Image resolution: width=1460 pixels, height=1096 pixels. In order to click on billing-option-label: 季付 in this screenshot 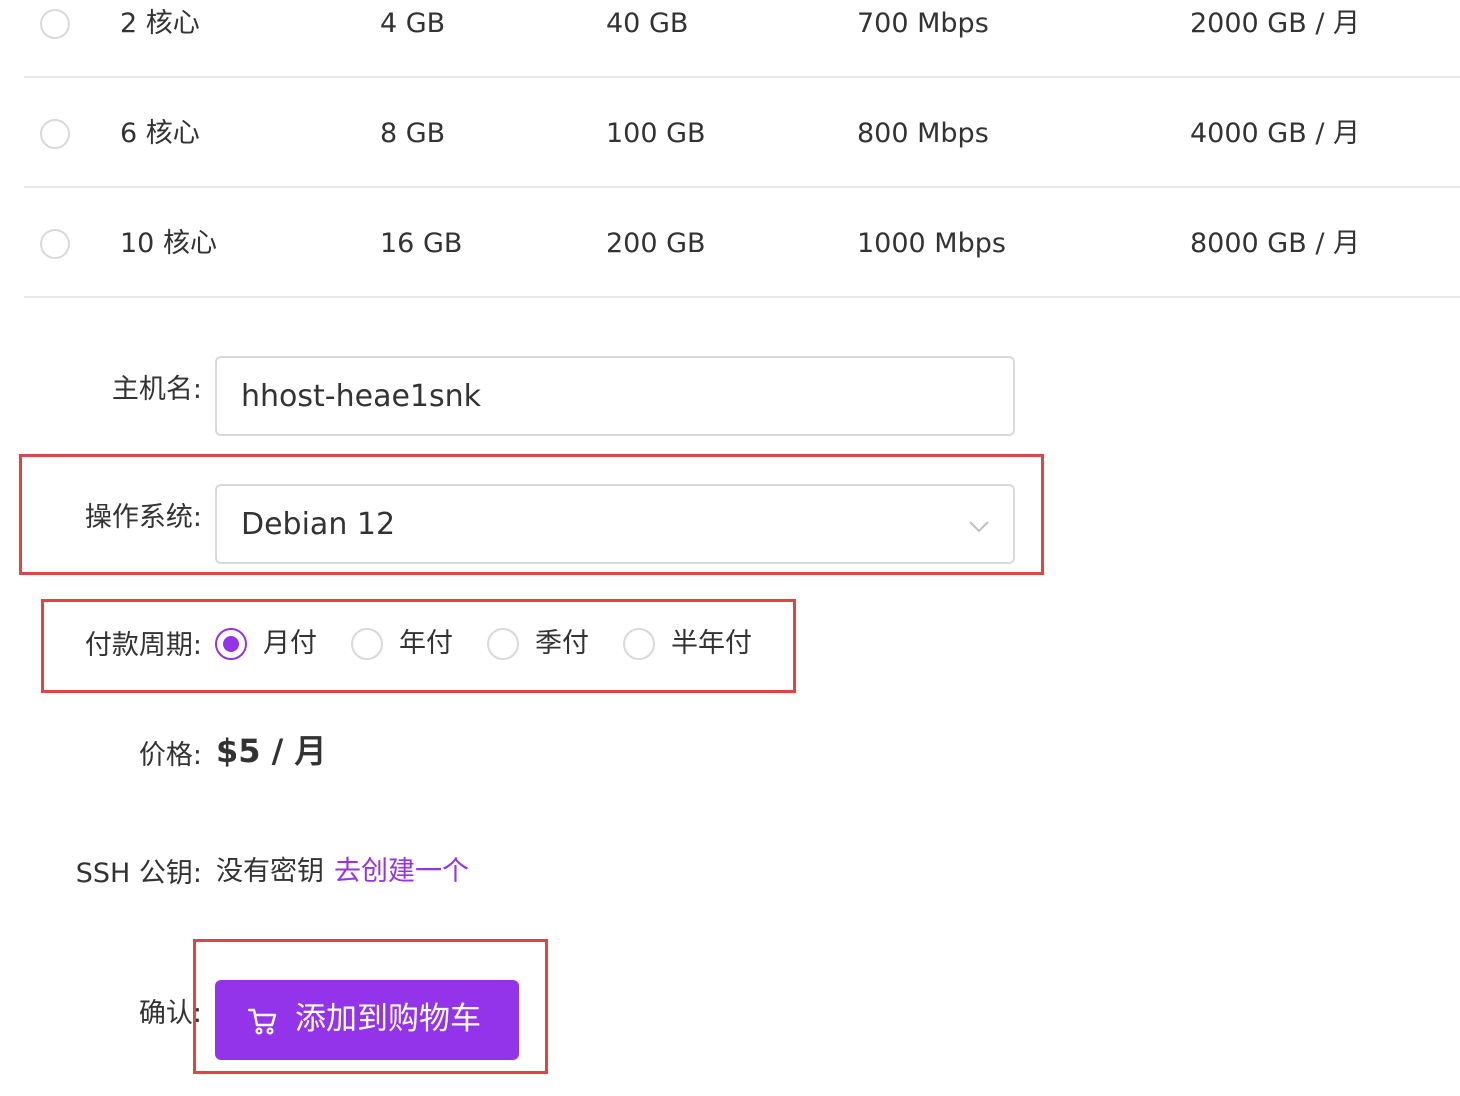, I will do `click(562, 643)`.